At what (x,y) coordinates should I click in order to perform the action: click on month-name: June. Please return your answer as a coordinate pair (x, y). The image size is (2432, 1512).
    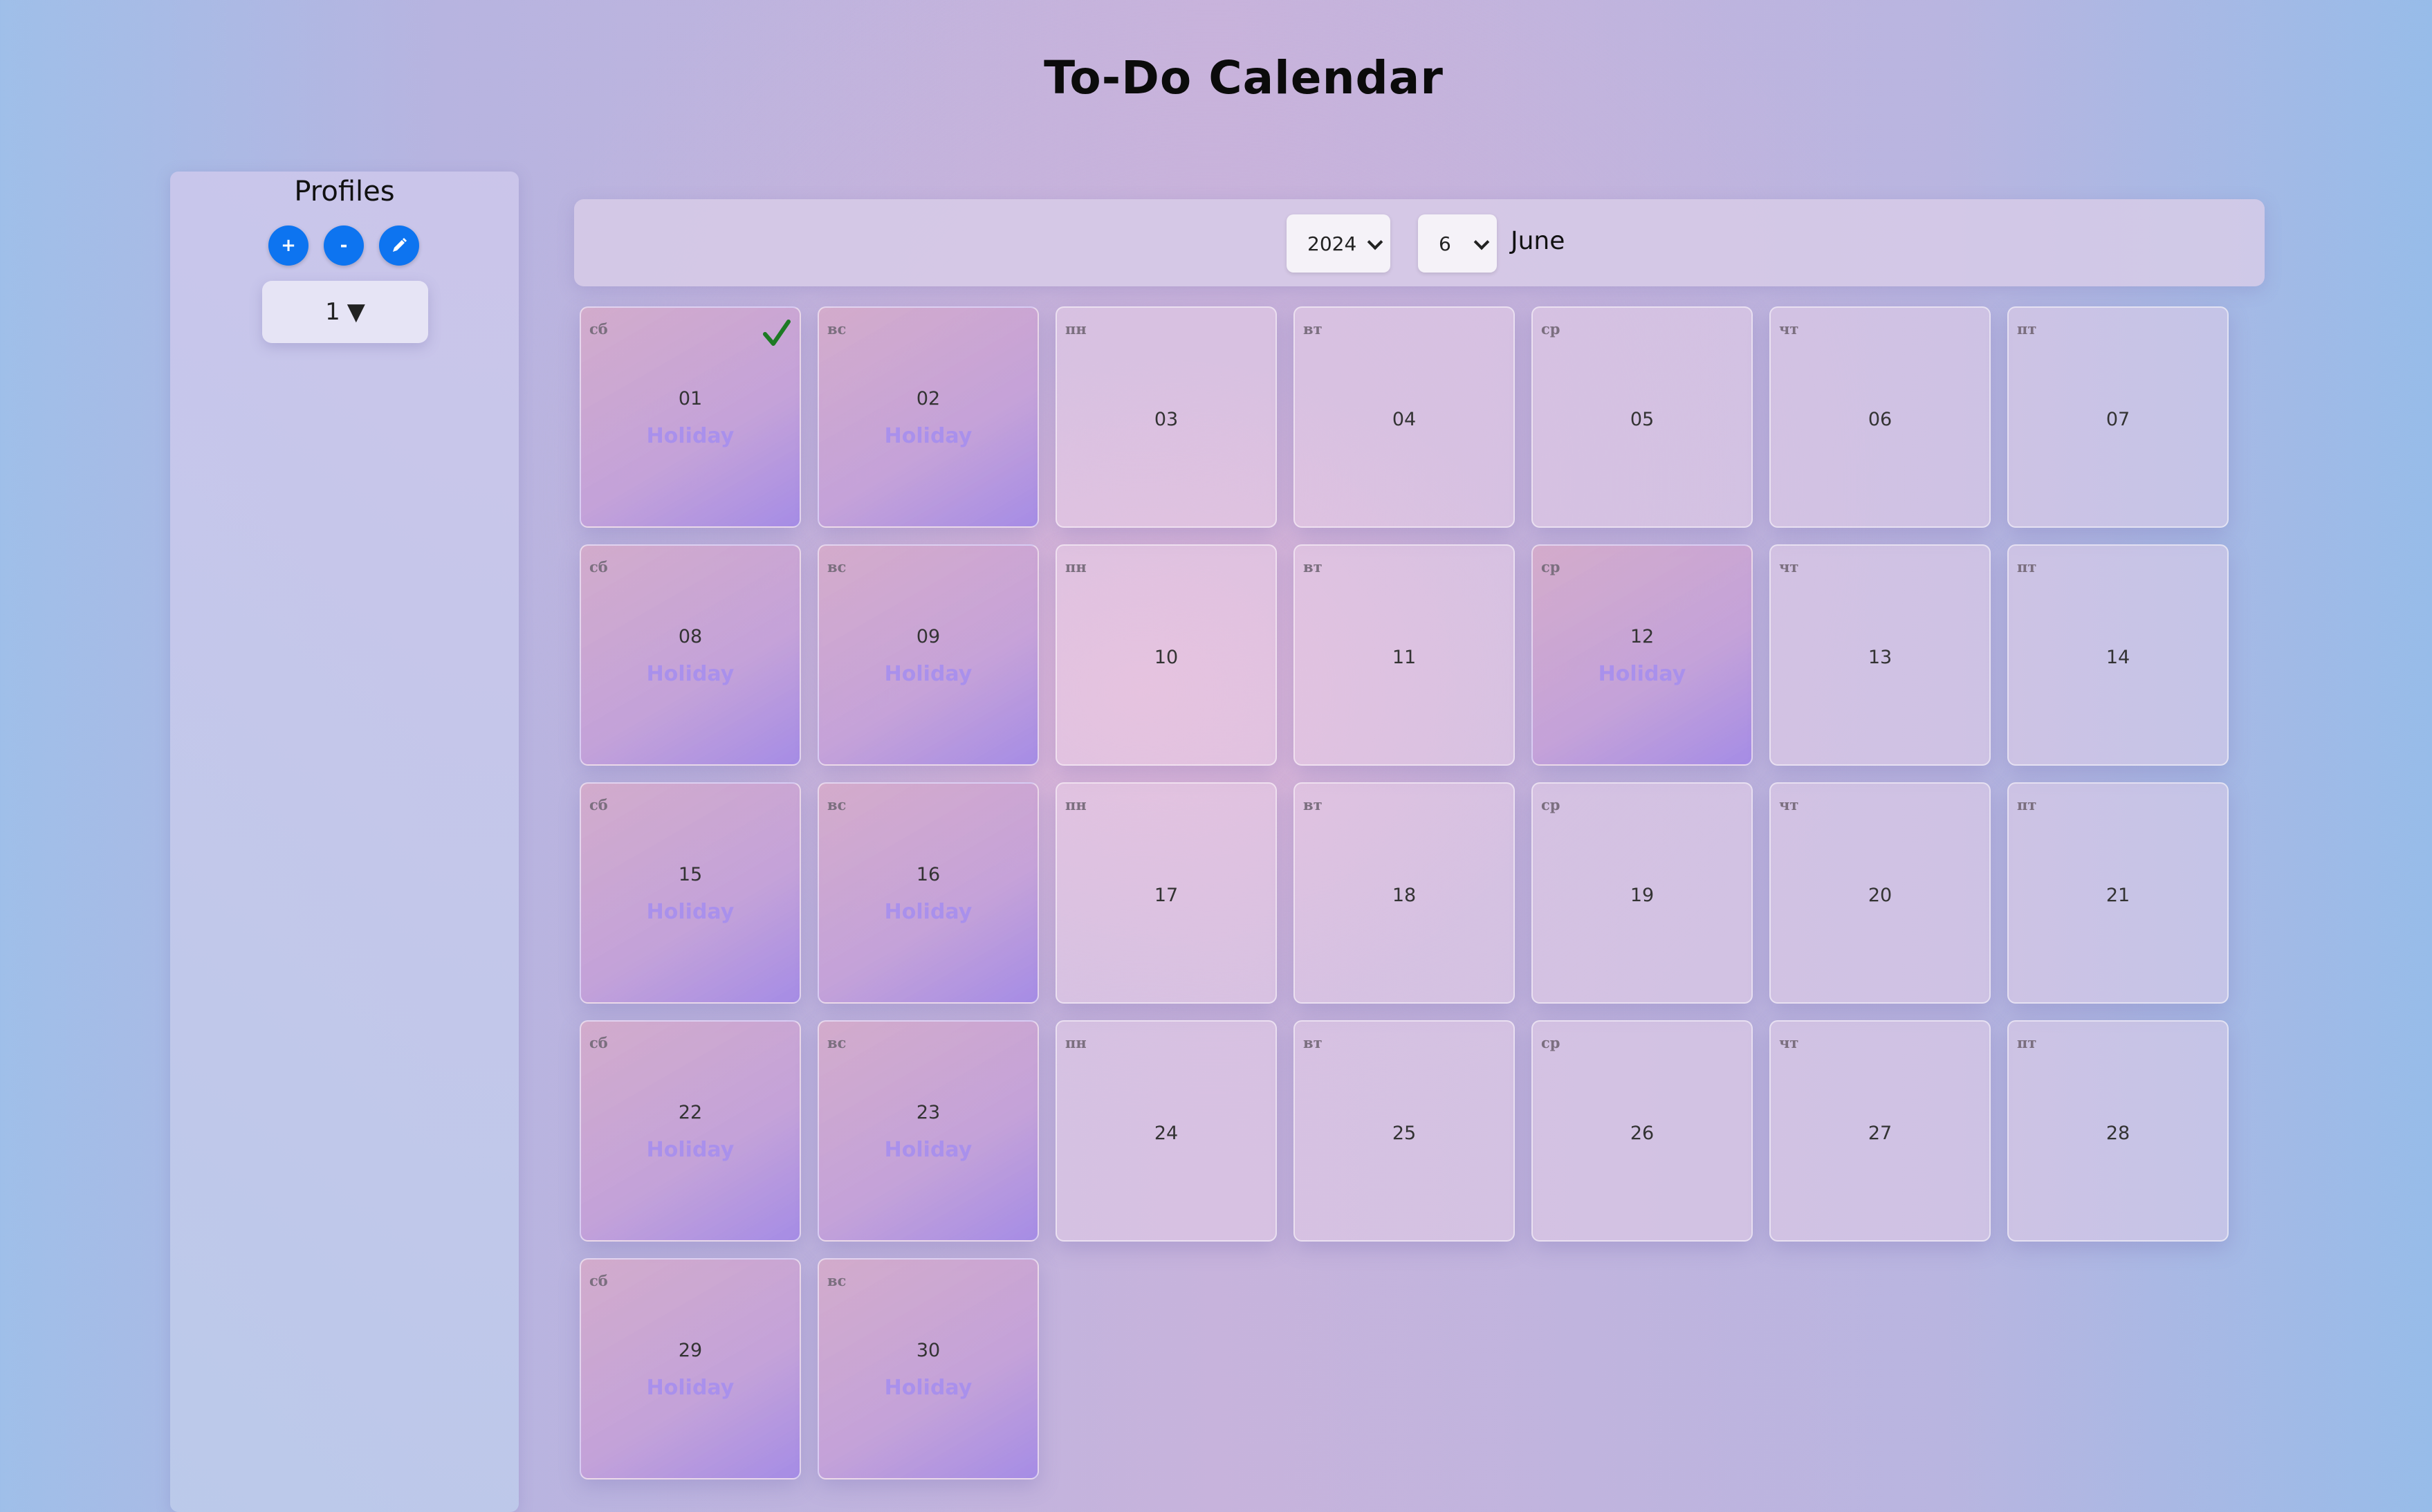
    Looking at the image, I should click on (1538, 241).